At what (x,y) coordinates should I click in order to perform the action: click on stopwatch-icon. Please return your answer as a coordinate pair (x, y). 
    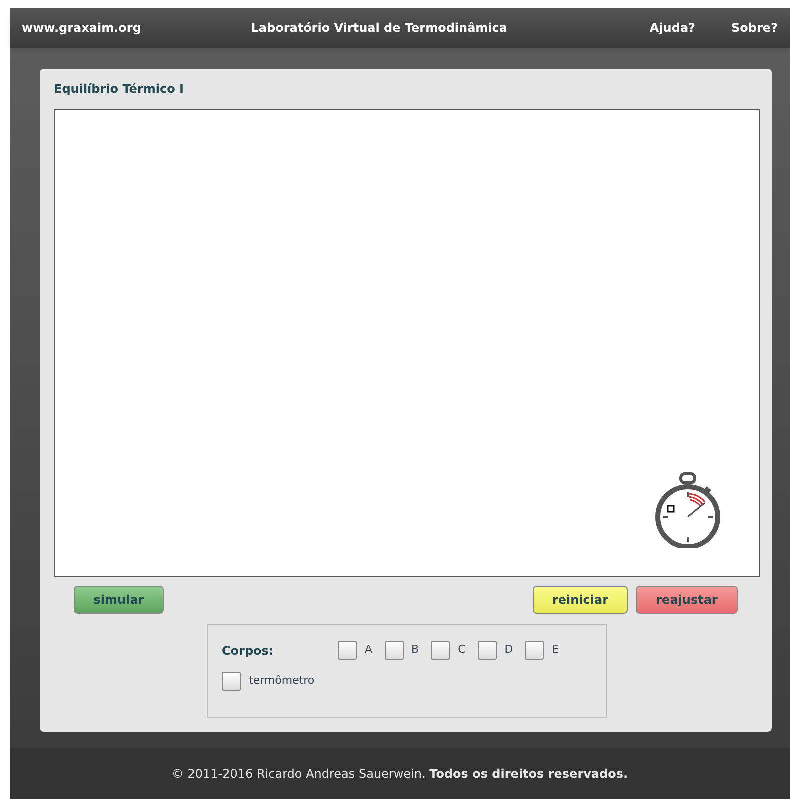
    Looking at the image, I should click on (688, 510).